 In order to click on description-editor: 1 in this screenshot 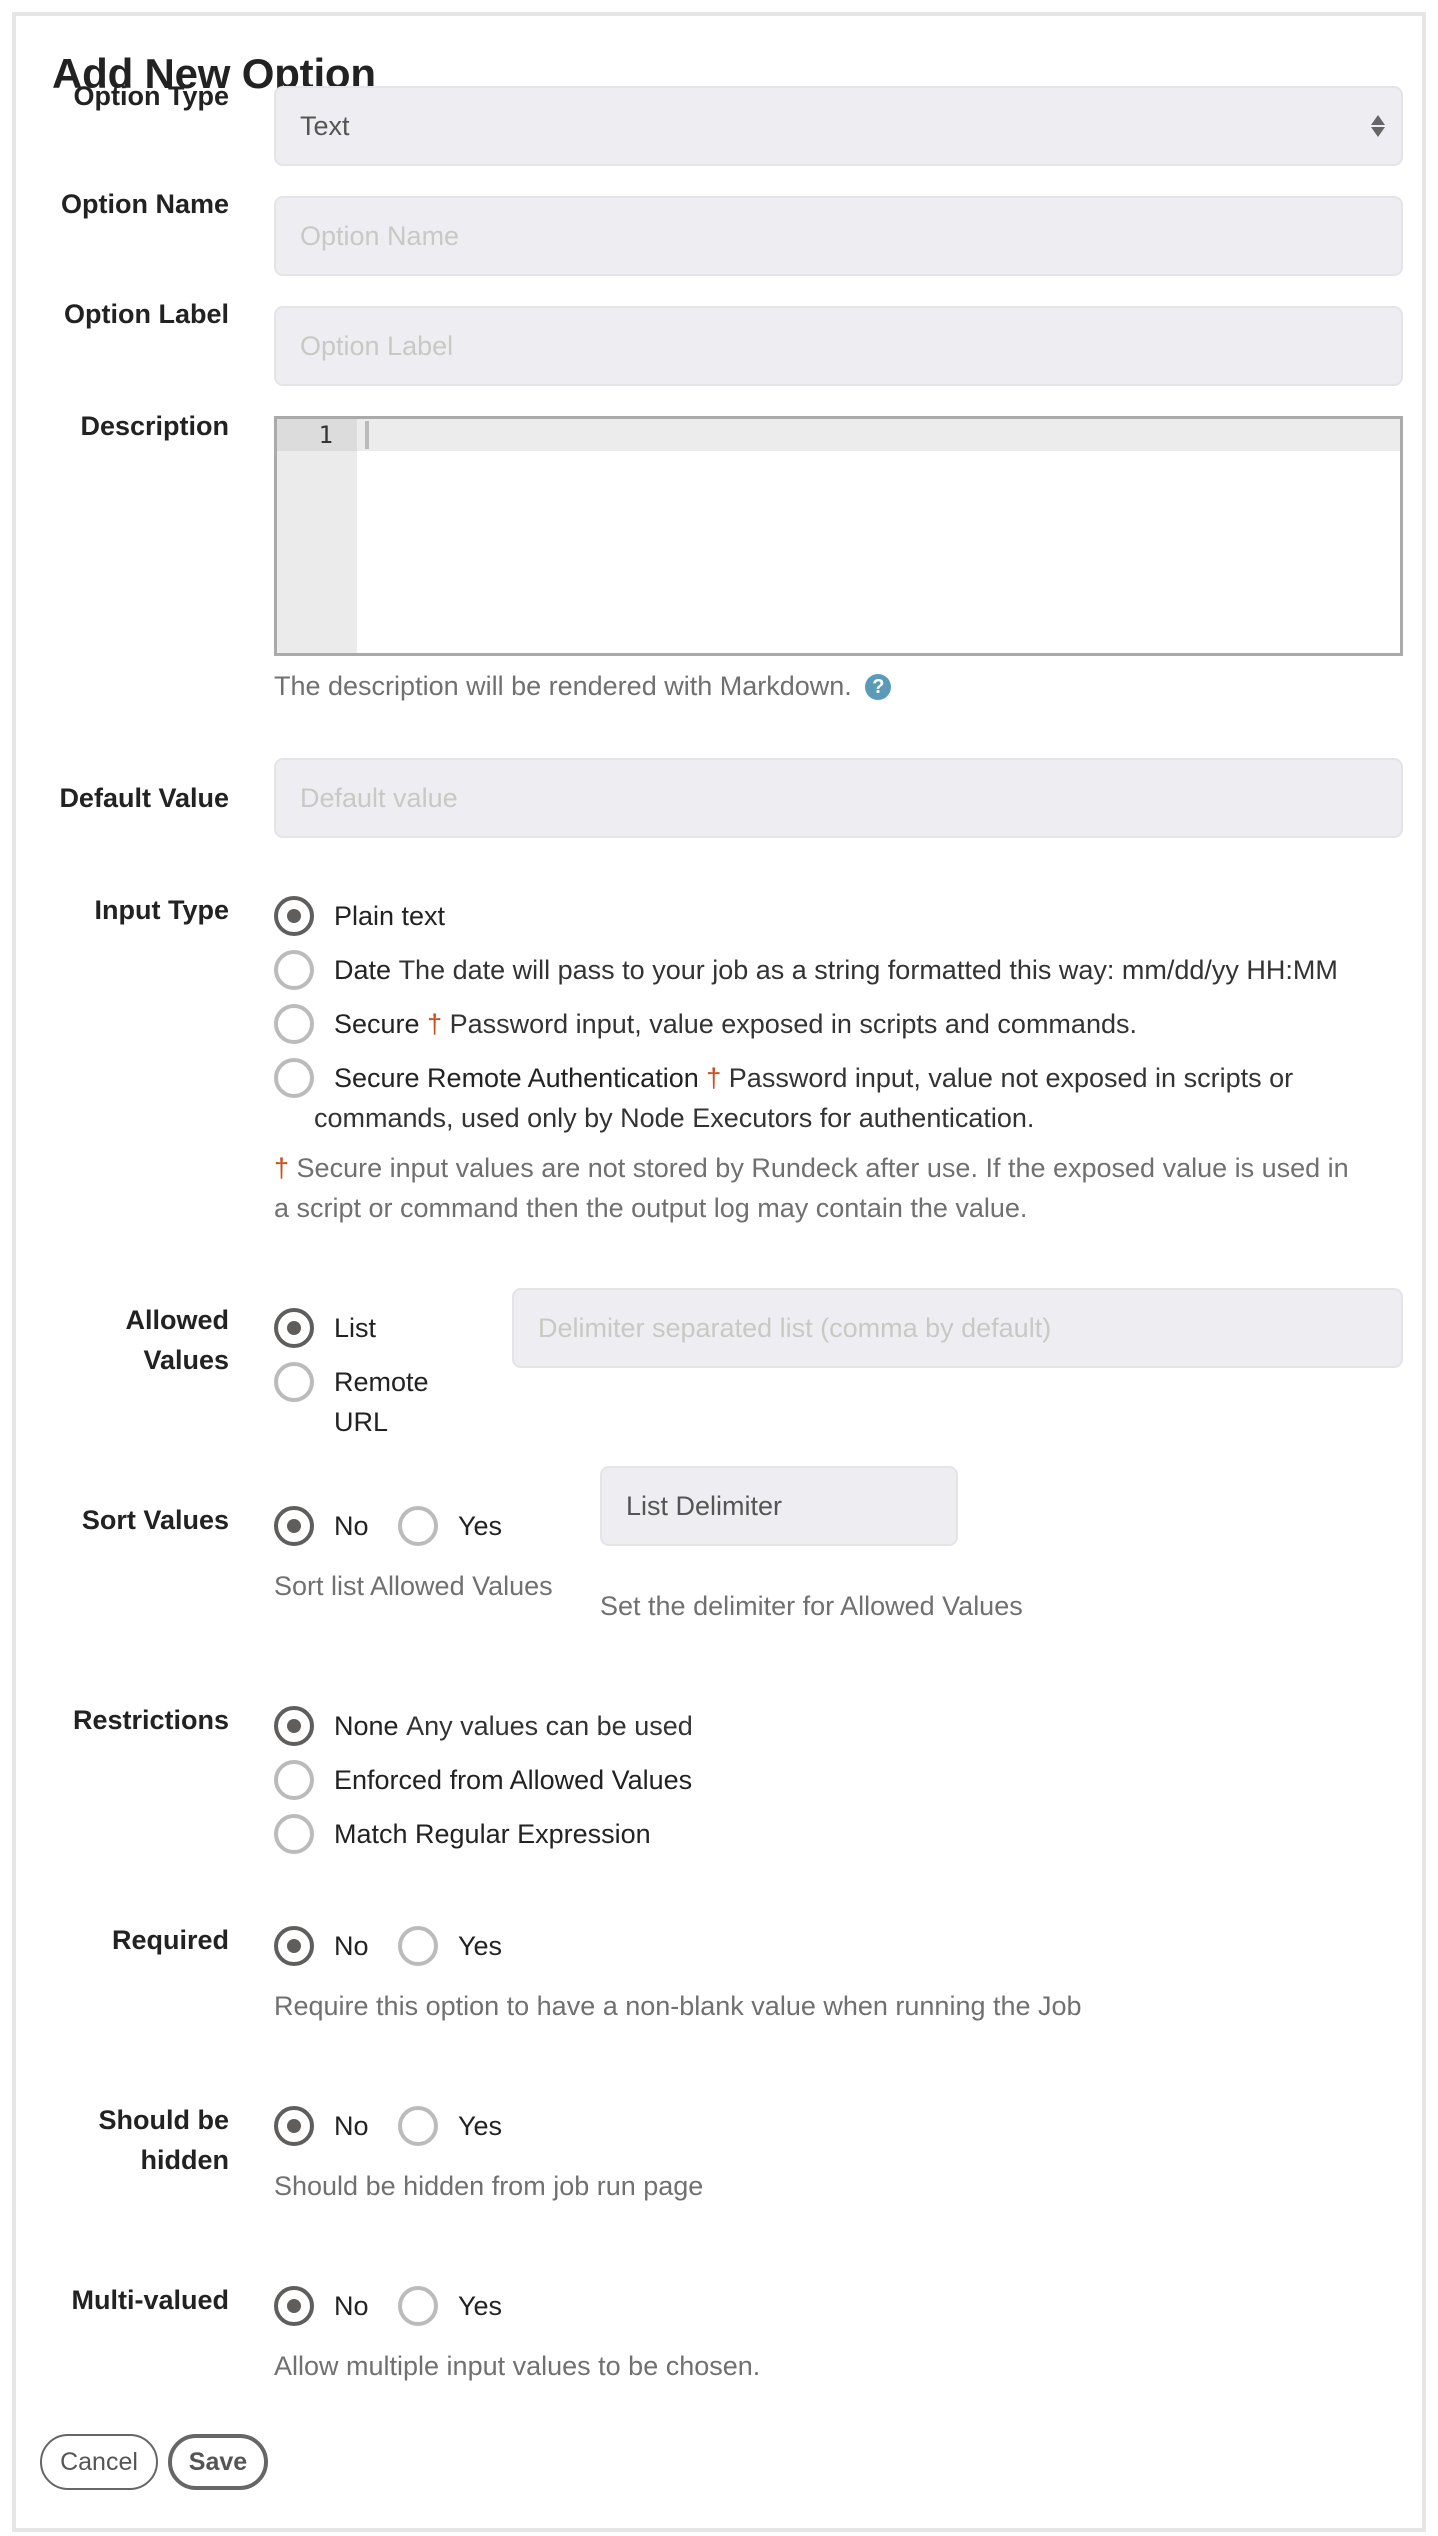, I will do `click(838, 536)`.